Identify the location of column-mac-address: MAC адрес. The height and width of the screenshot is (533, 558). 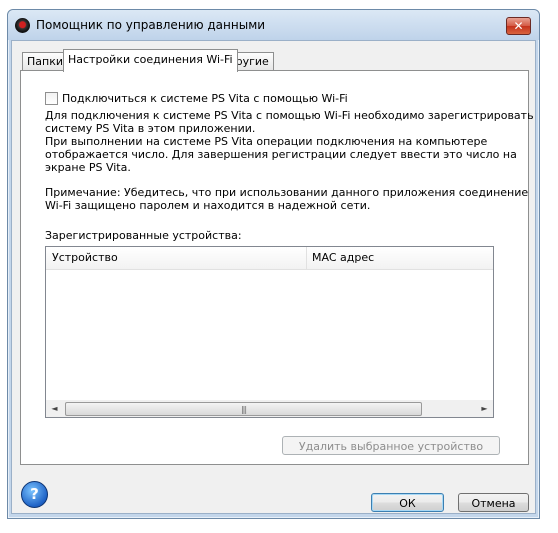
(340, 258).